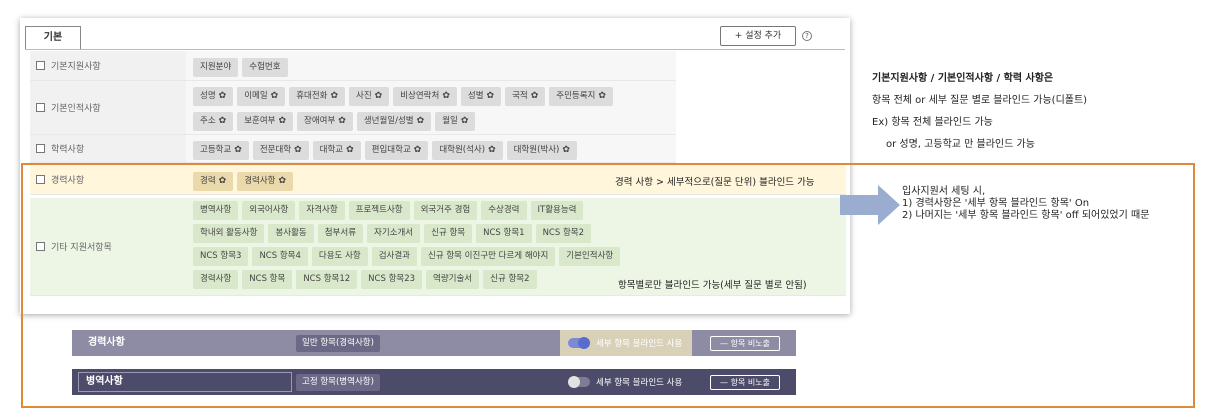 The image size is (1207, 409). I want to click on help-icon: ?, so click(807, 36).